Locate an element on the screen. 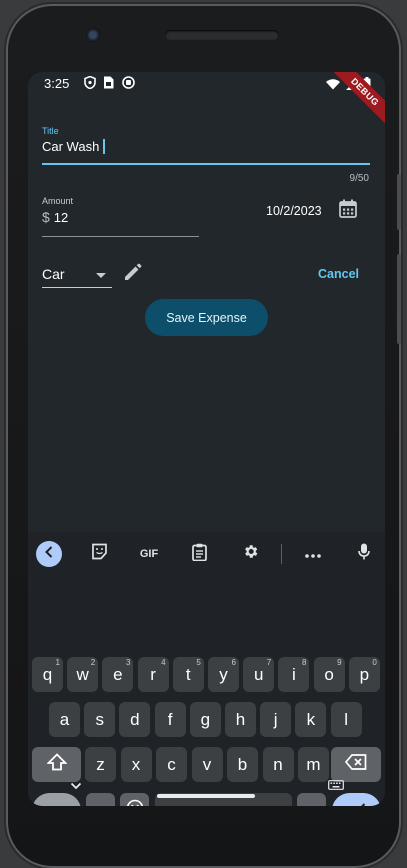 The width and height of the screenshot is (407, 868). title-field: Title Car Wash is located at coordinates (206, 140).